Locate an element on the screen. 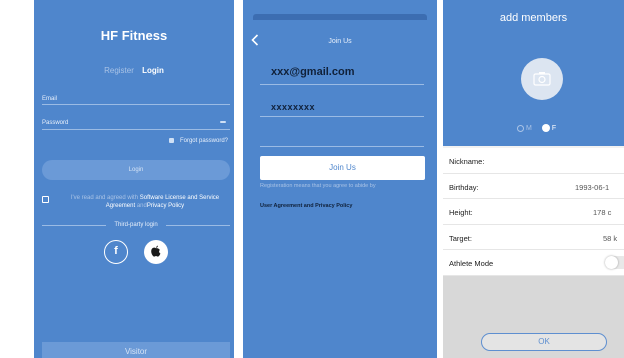 This screenshot has width=624, height=358. app-title: HF Fitness is located at coordinates (134, 35).